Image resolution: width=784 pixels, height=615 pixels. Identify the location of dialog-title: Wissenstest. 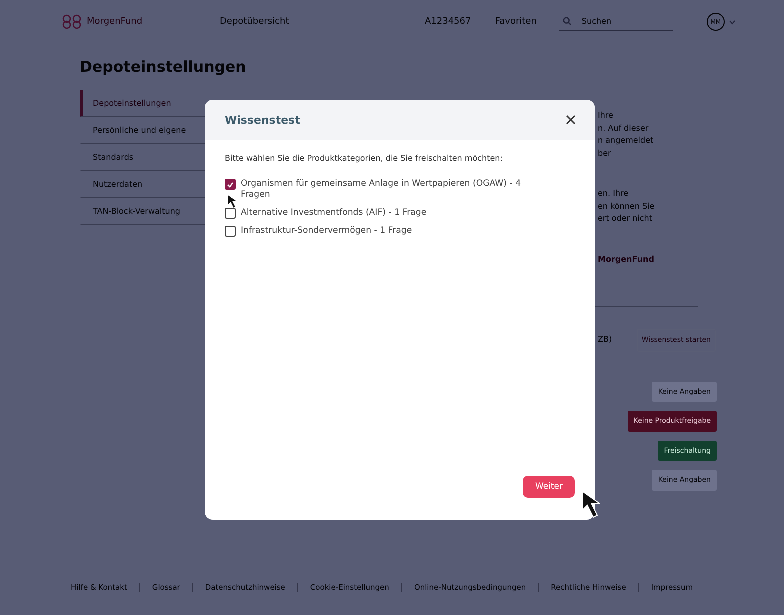
(262, 120).